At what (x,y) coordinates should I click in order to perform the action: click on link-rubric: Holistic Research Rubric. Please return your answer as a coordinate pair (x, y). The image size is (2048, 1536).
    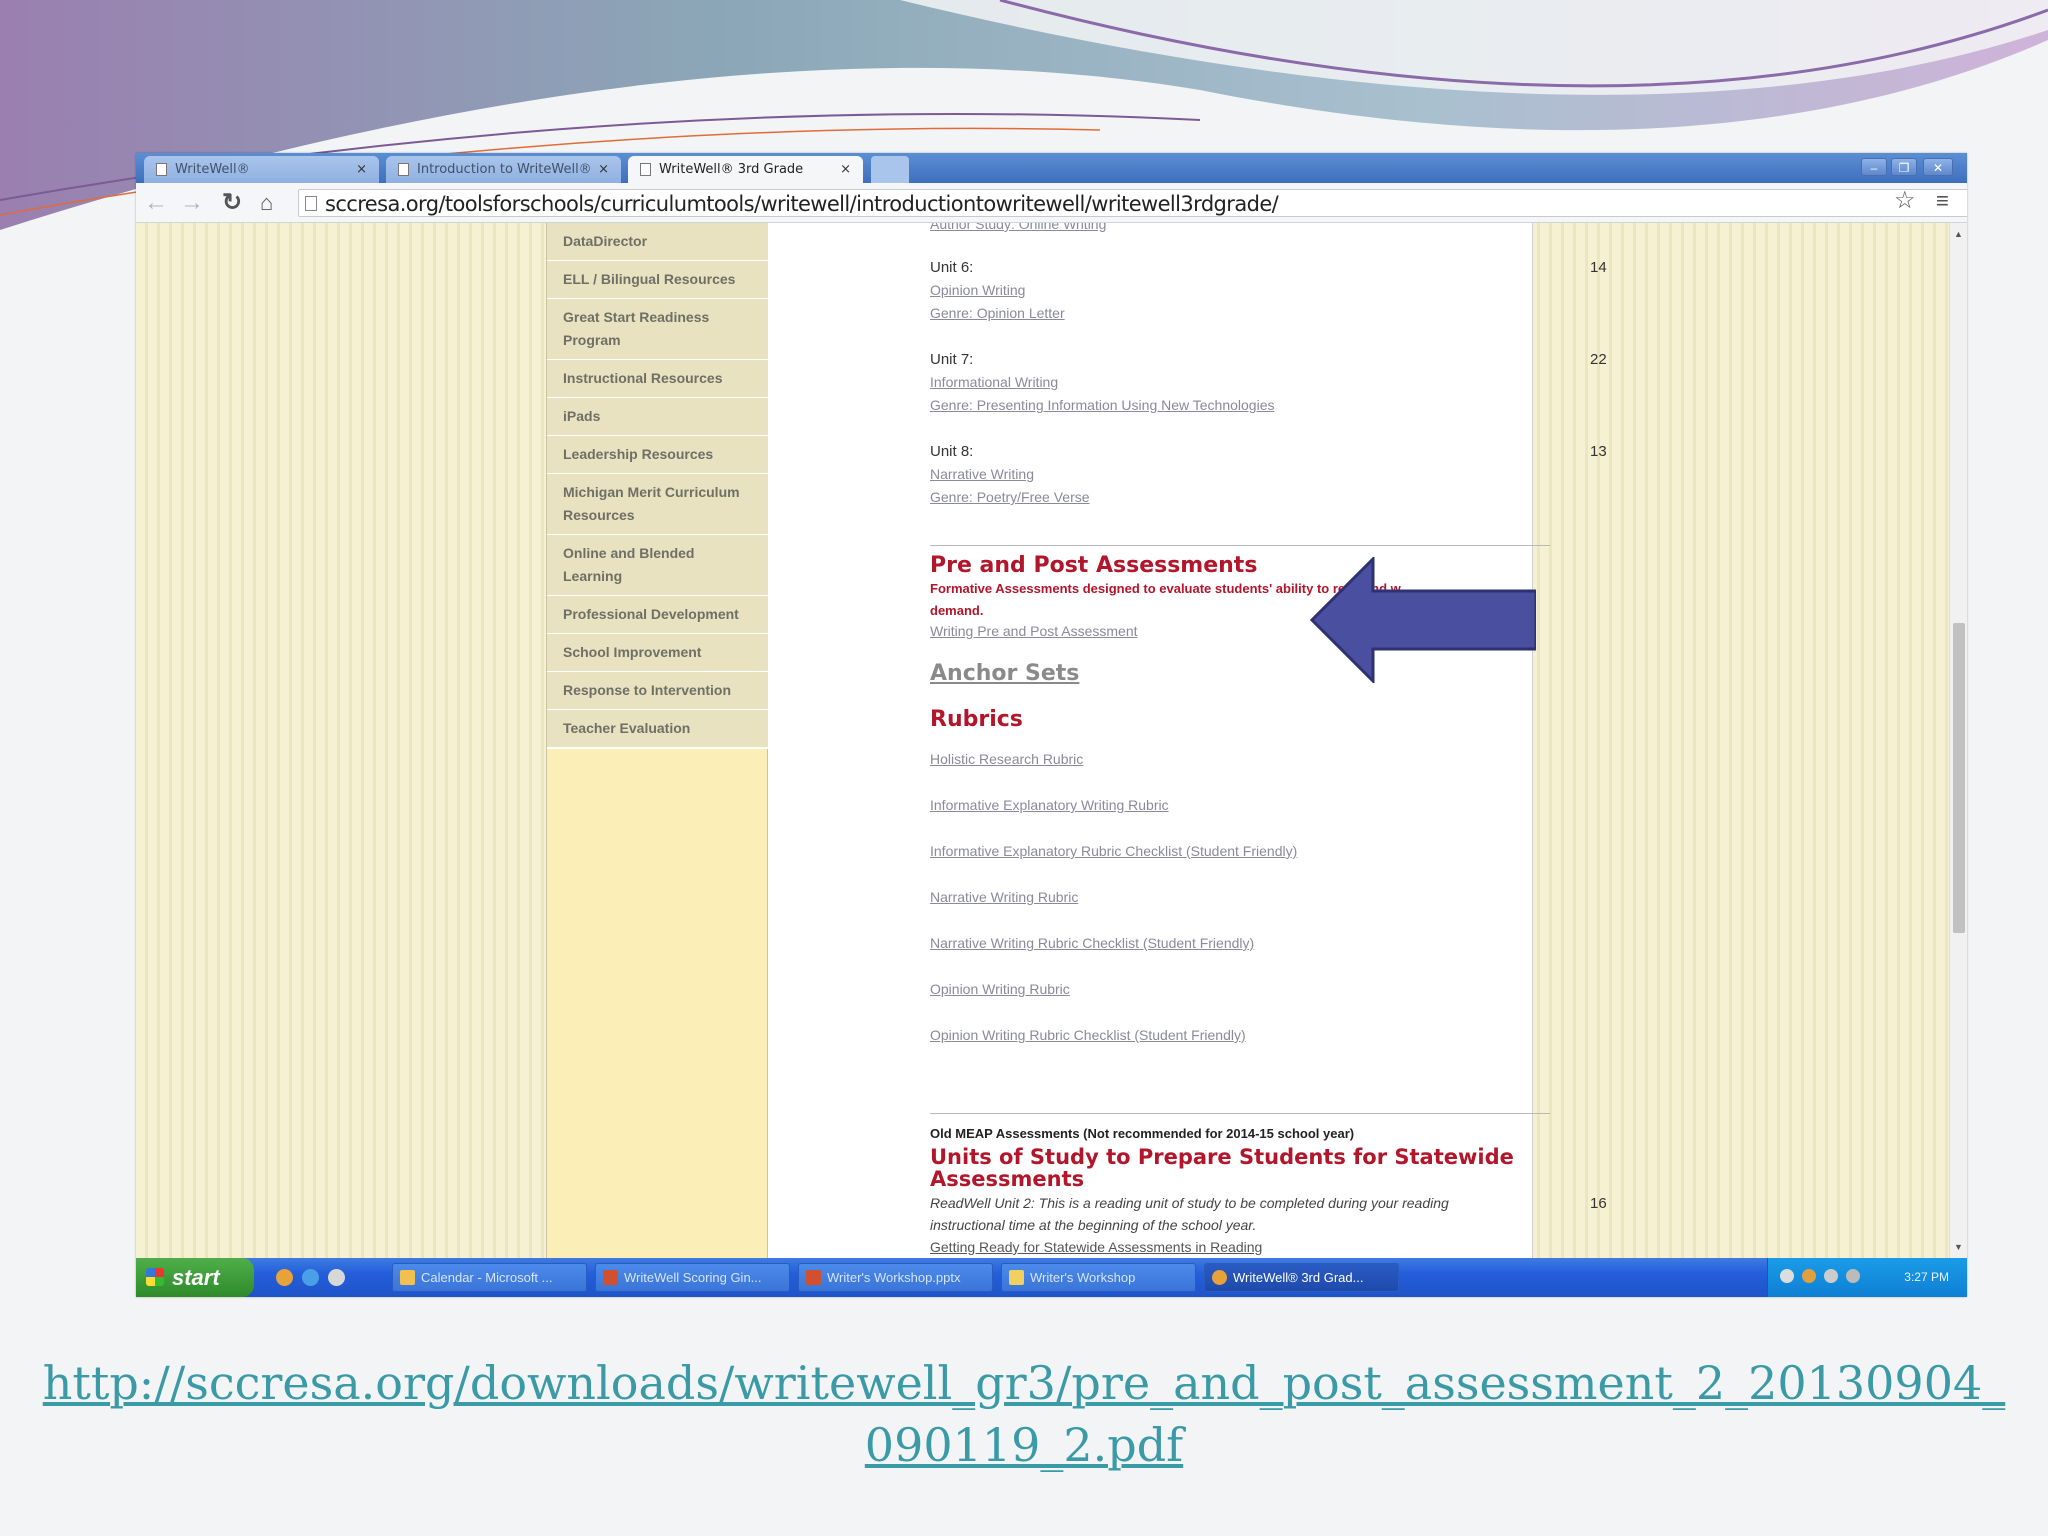
    Looking at the image, I should click on (1006, 759).